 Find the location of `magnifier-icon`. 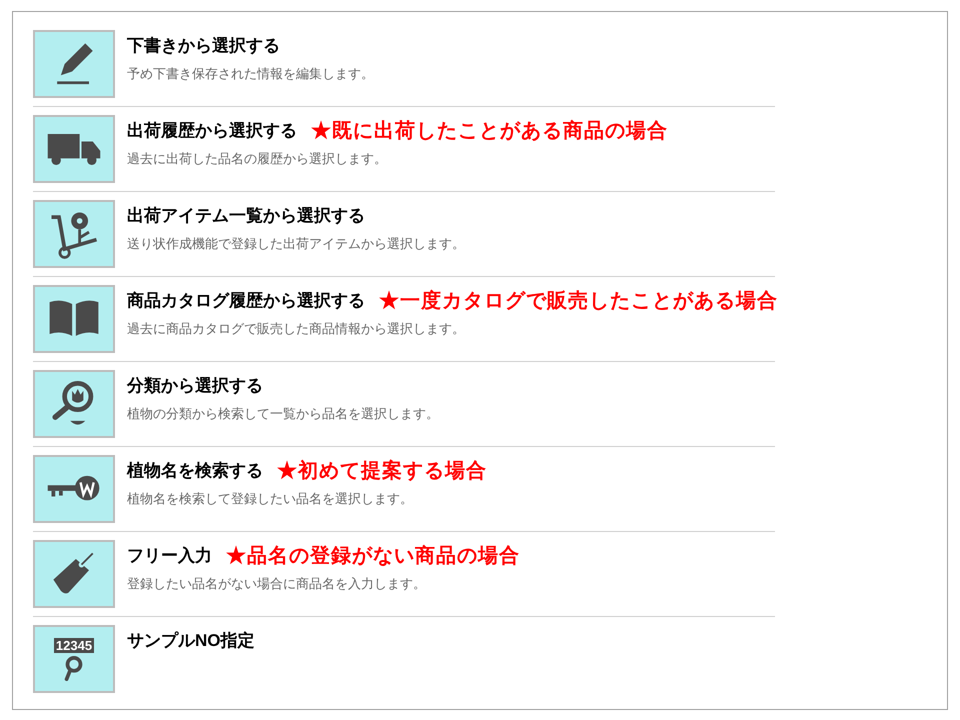

magnifier-icon is located at coordinates (74, 668).